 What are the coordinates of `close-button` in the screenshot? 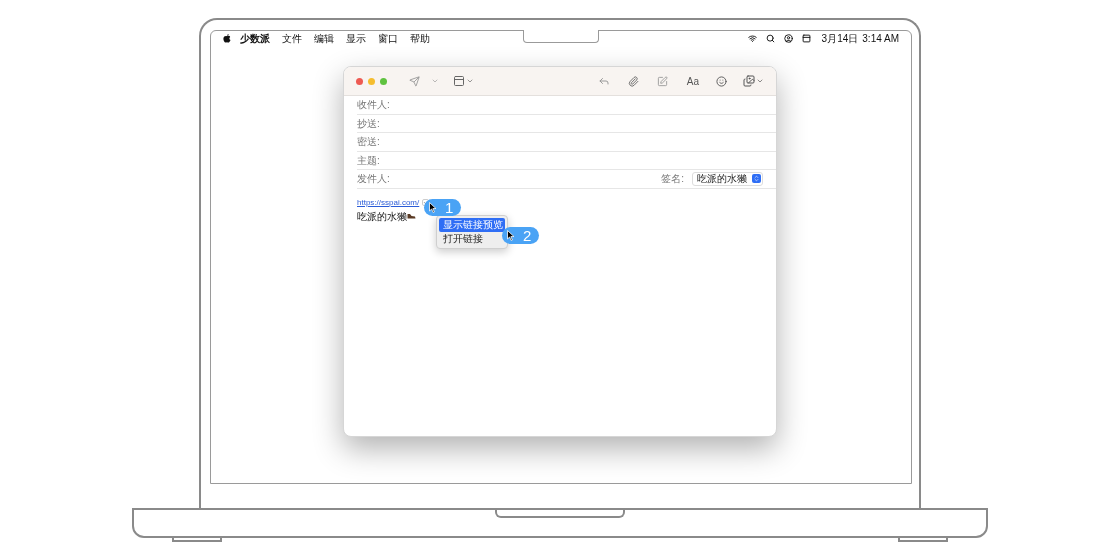 It's located at (359, 81).